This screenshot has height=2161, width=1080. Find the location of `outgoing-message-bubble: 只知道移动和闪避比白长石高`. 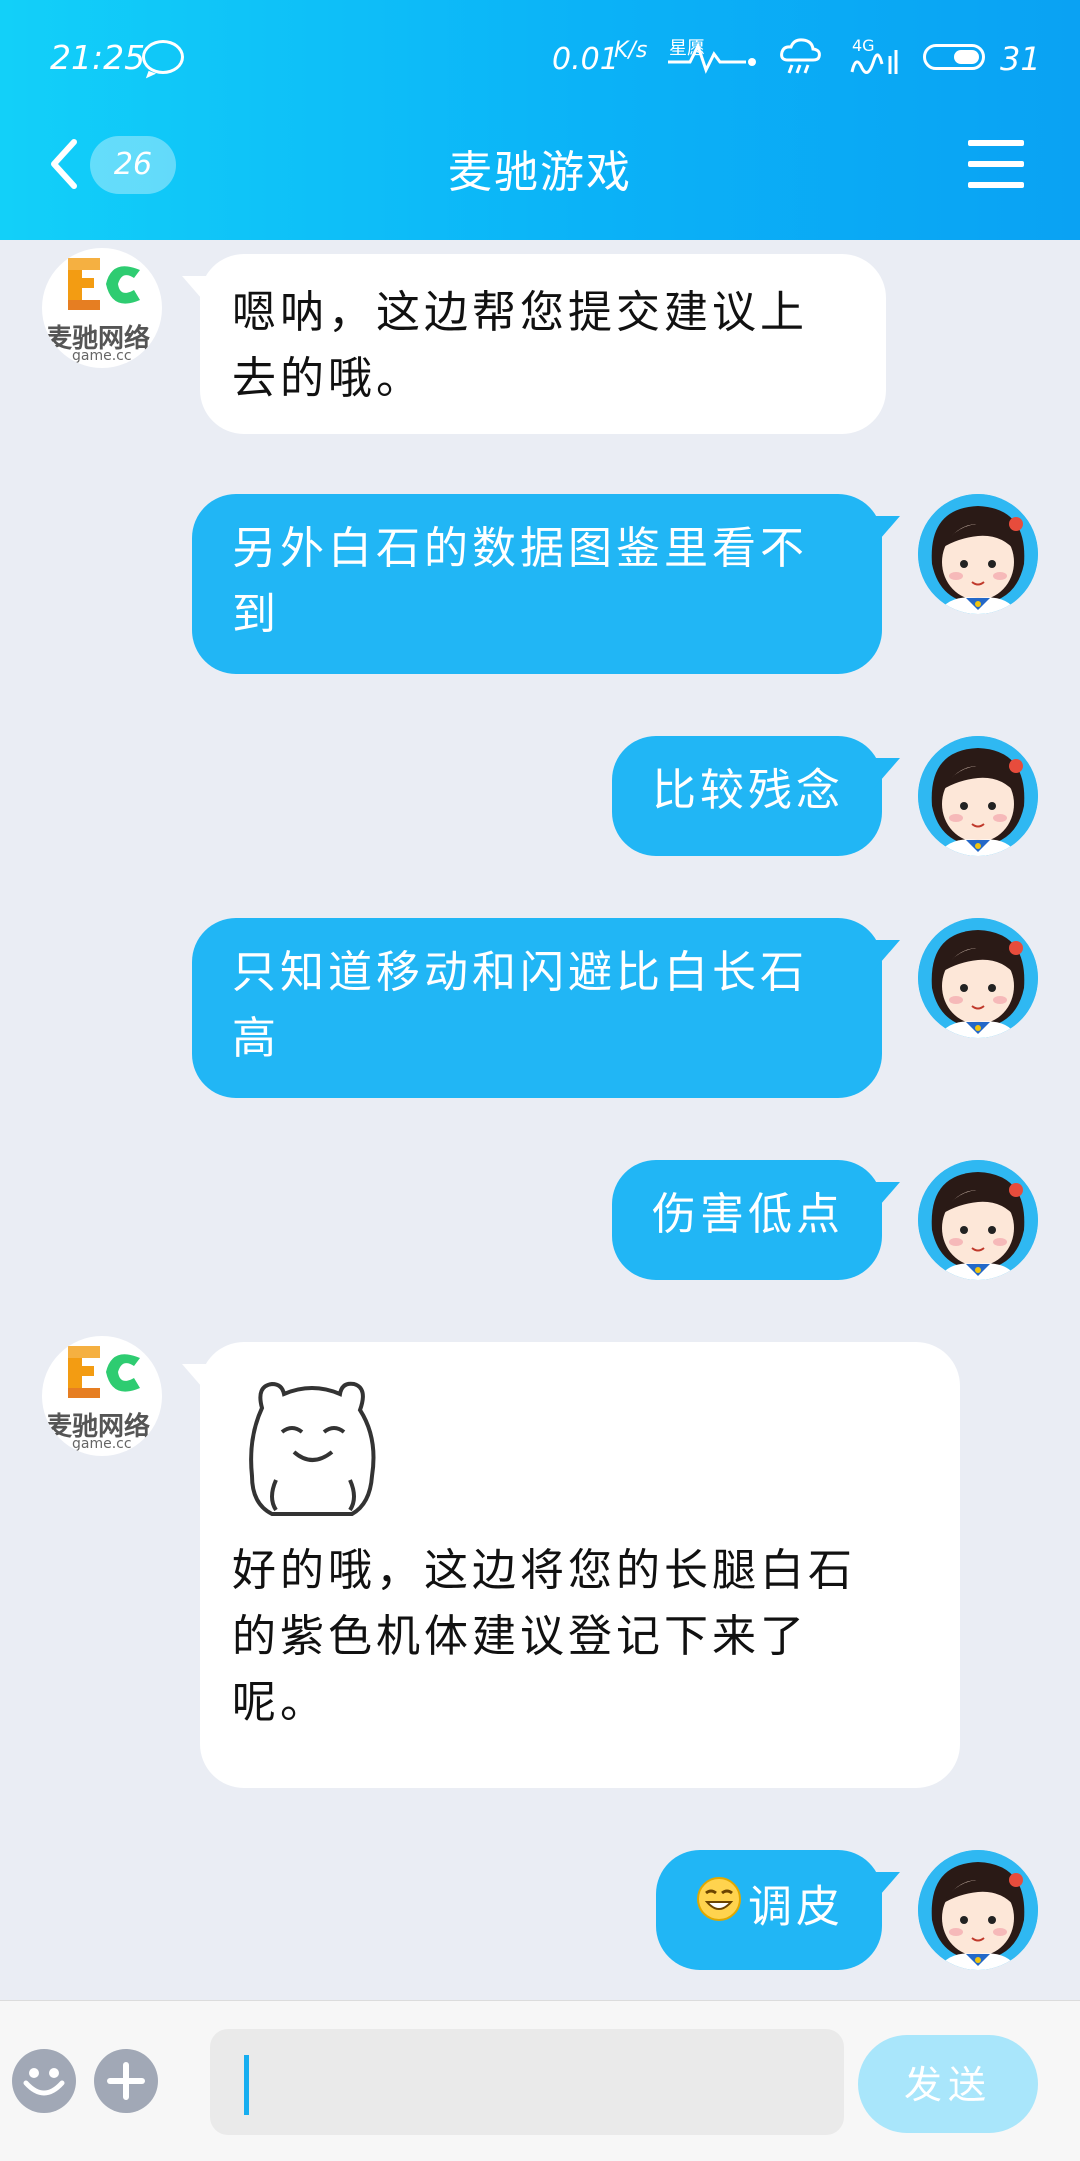

outgoing-message-bubble: 只知道移动和闪避比白长石高 is located at coordinates (537, 1008).